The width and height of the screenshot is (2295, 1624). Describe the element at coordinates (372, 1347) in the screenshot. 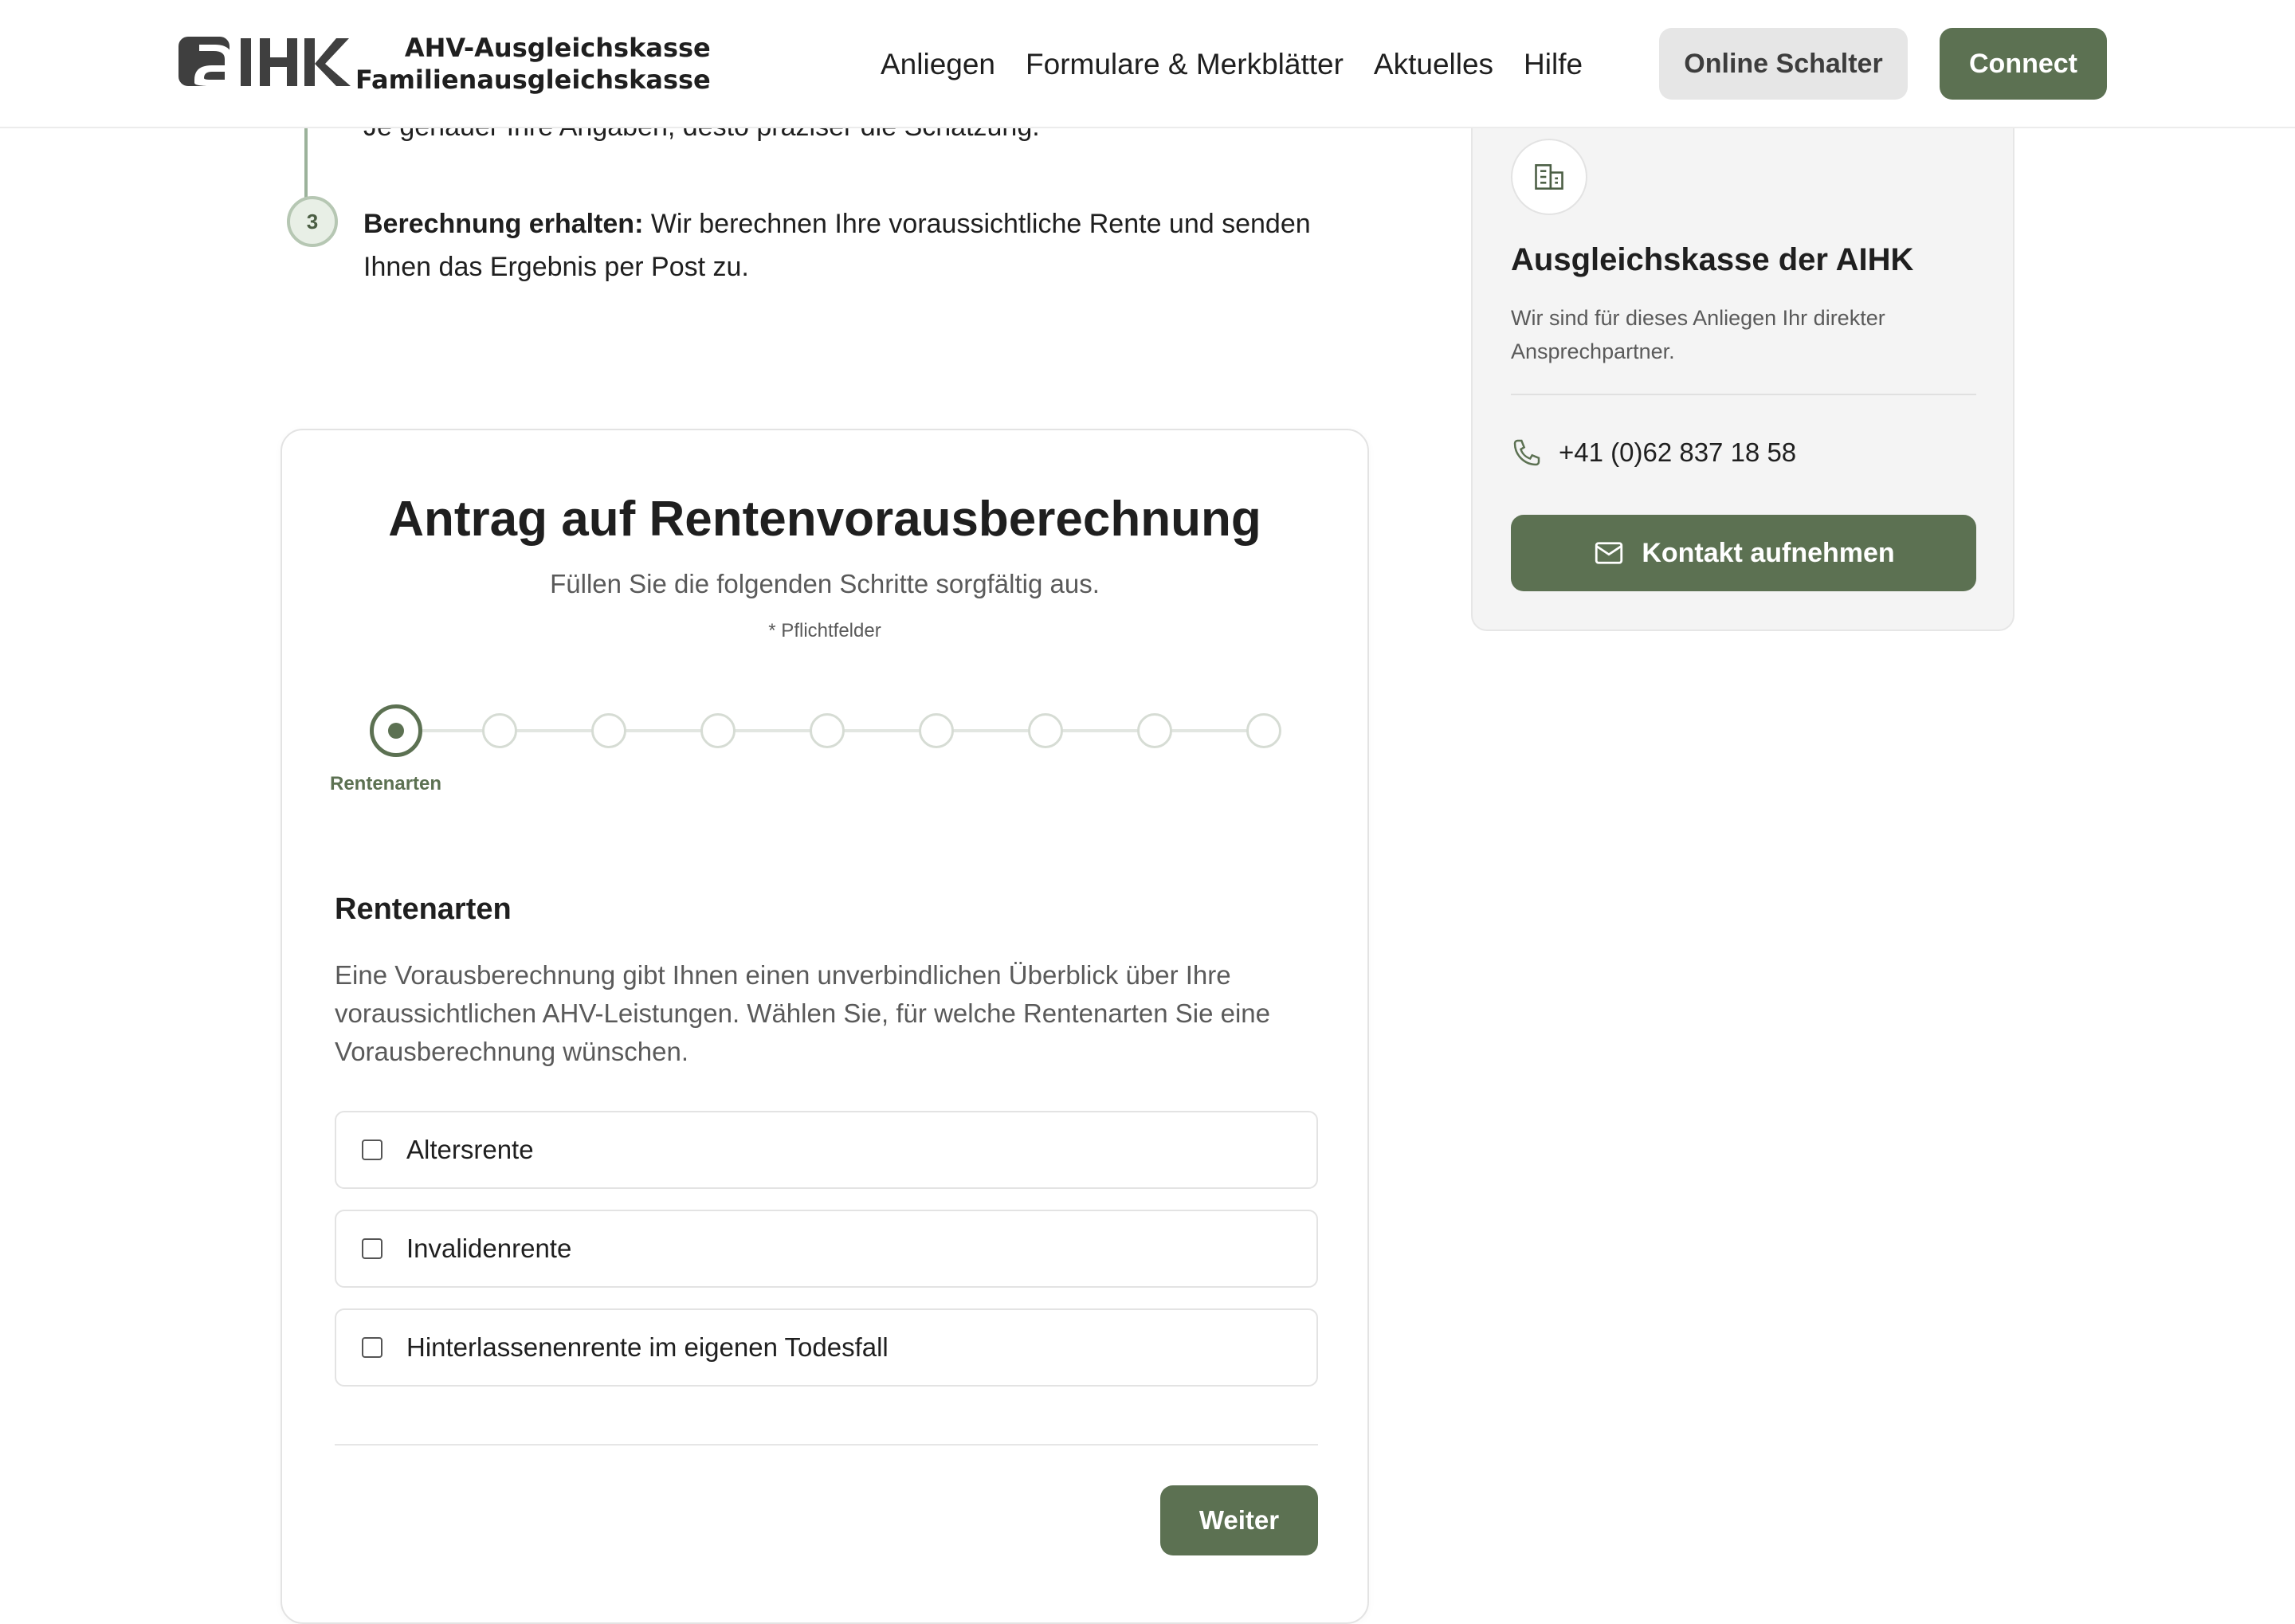

I see `checkbox-hinterlassenenrente` at that location.